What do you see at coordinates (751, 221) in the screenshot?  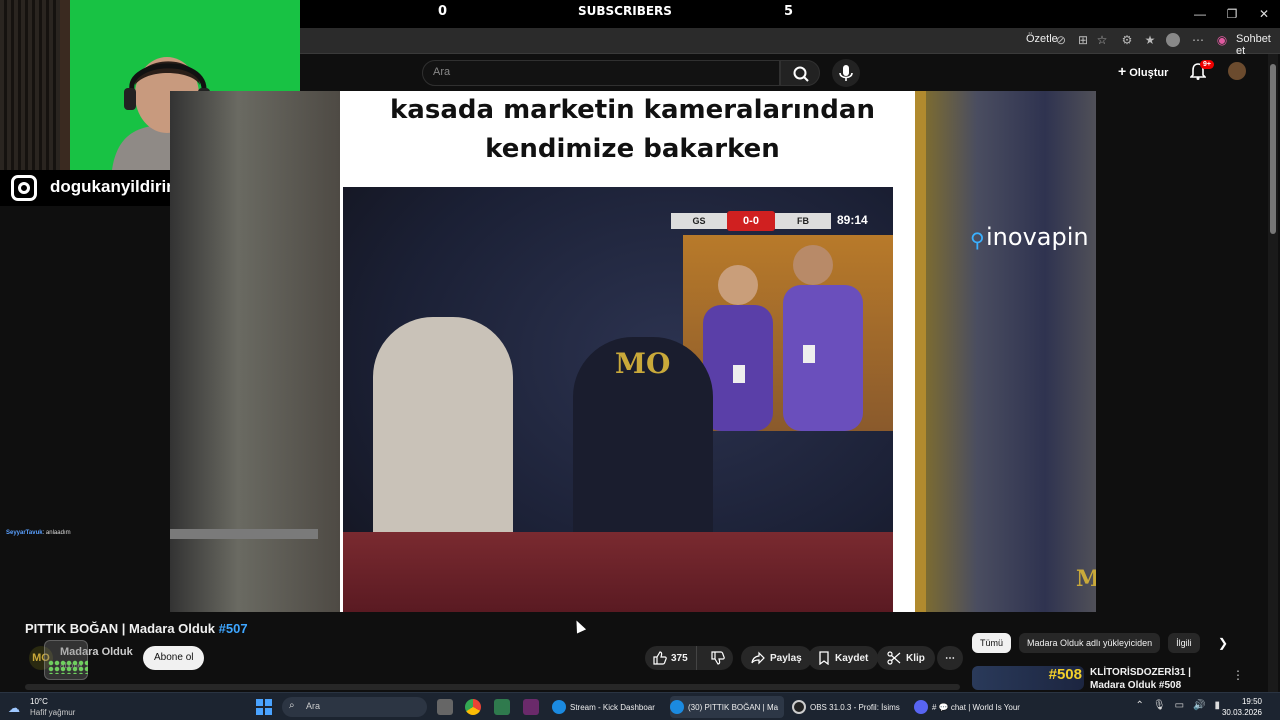 I see `score-value: 0-0` at bounding box center [751, 221].